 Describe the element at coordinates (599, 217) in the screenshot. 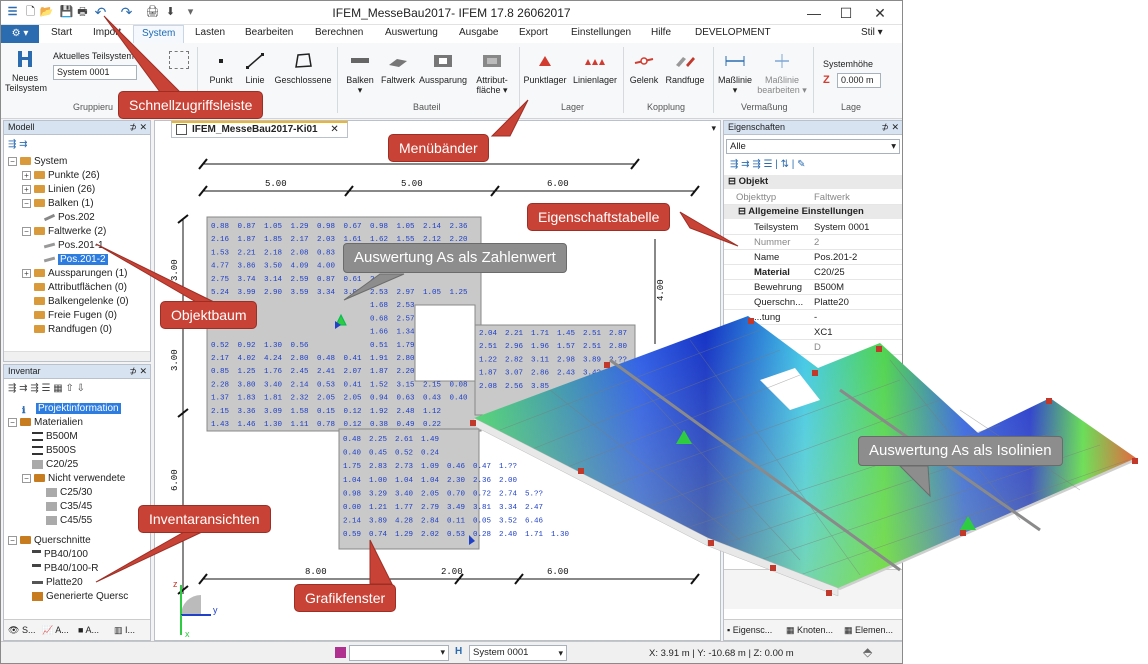

I see `callout-property-table: Eigenschaftstabelle` at that location.